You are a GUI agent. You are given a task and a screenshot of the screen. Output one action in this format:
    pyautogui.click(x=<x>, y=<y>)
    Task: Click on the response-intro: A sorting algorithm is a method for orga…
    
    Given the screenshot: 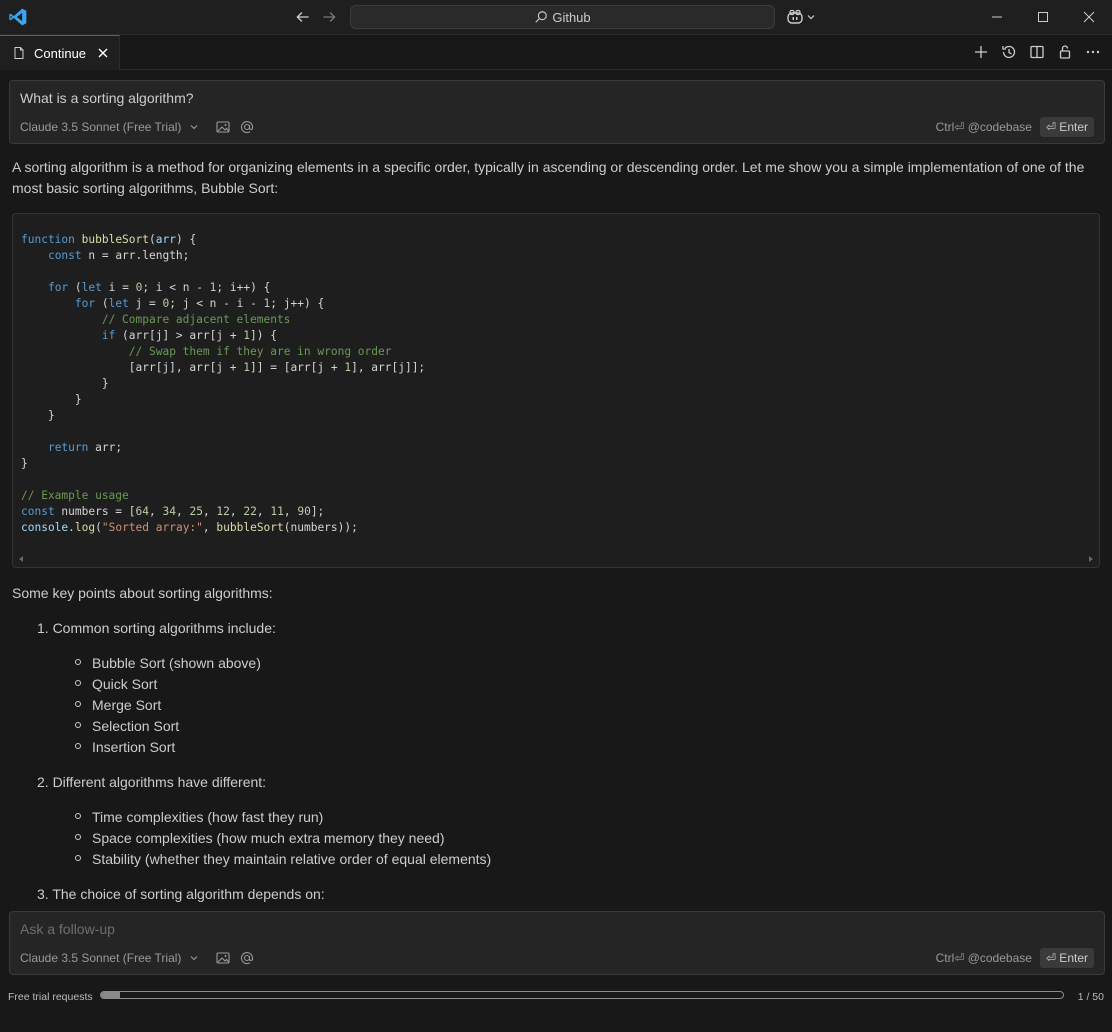 What is the action you would take?
    pyautogui.click(x=548, y=177)
    